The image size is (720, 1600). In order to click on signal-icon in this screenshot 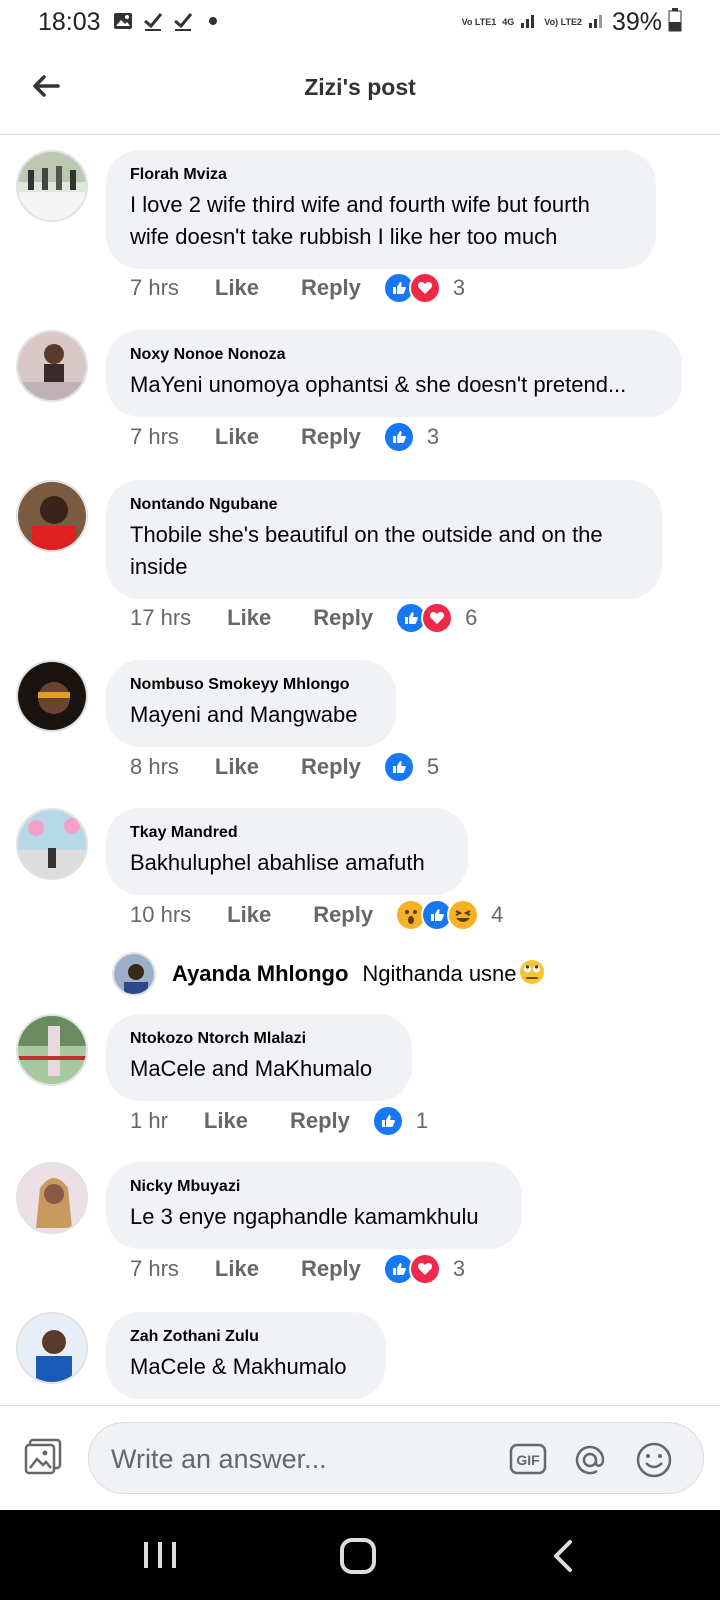, I will do `click(597, 22)`.